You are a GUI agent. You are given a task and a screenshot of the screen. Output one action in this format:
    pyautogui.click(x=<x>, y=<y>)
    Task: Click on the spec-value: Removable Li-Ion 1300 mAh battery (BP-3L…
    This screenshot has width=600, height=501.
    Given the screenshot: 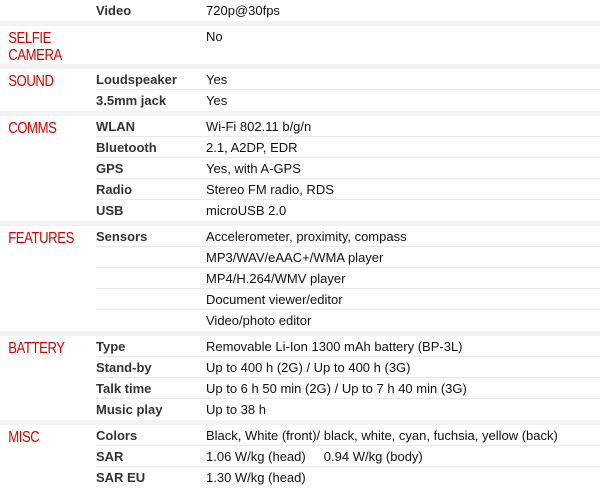 What is the action you would take?
    pyautogui.click(x=334, y=346)
    